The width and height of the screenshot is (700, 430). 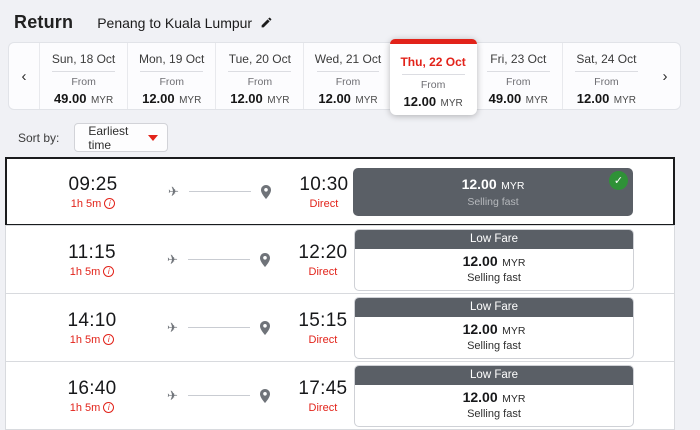 What do you see at coordinates (324, 184) in the screenshot?
I see `arrival-time: 10:30` at bounding box center [324, 184].